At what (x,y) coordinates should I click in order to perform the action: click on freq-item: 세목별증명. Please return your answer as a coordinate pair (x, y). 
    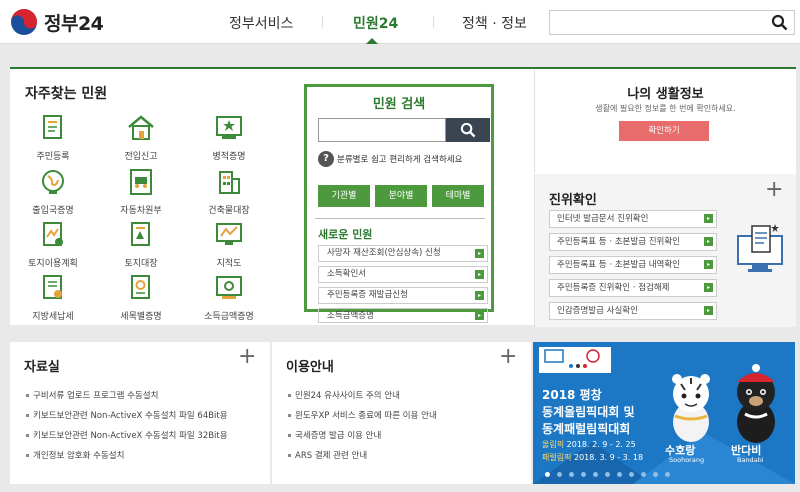
    Looking at the image, I should click on (141, 298).